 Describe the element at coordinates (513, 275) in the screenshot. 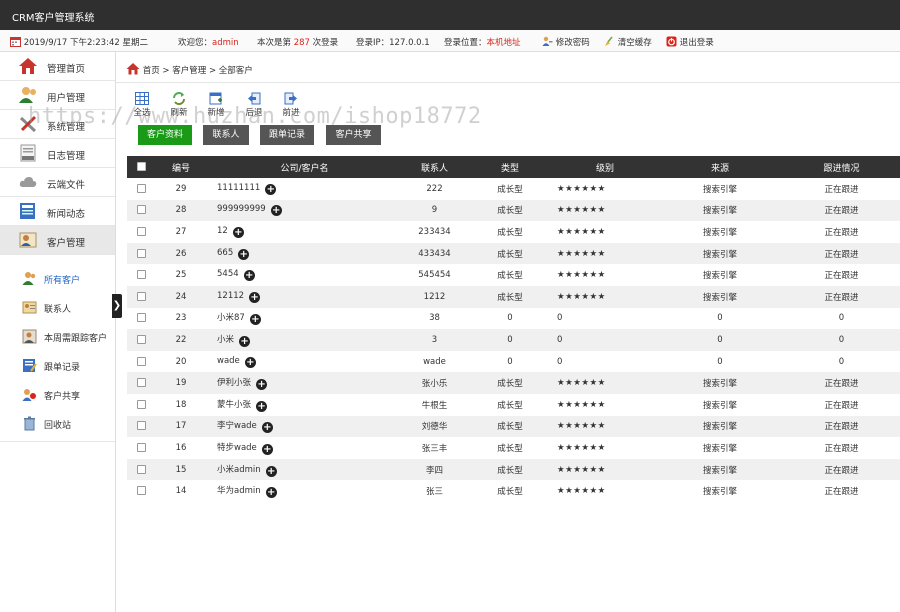

I see `table-row: 25 5454 +545454 成长型 ★★★★★★ 搜索引擎 正在跟进` at that location.